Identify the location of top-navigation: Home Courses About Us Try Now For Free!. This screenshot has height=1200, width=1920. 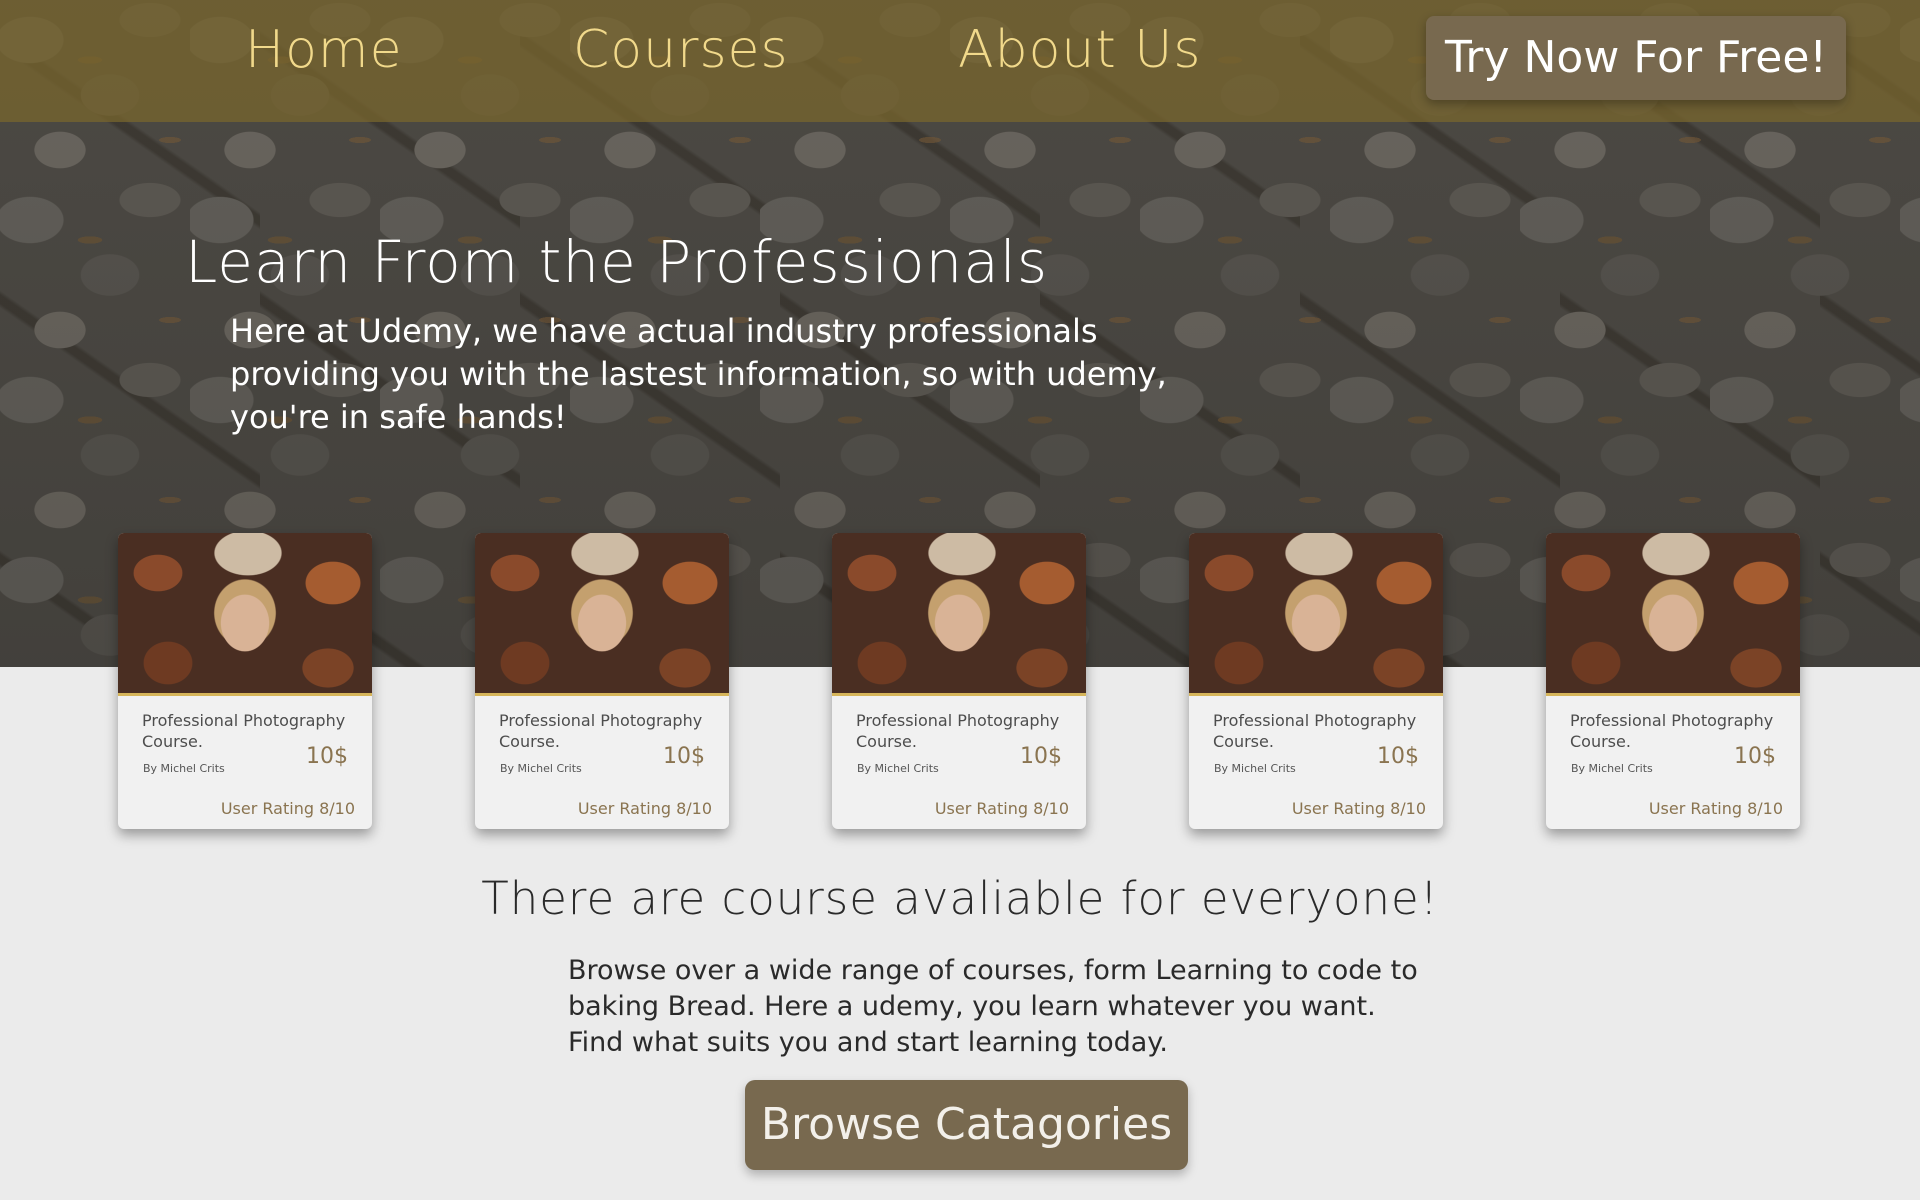
(960, 61).